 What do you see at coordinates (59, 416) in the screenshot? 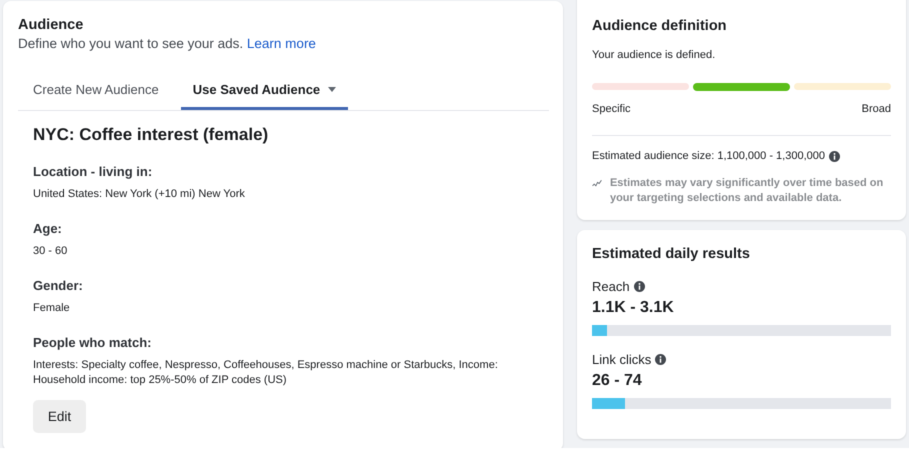
I see `edit-button: Edit` at bounding box center [59, 416].